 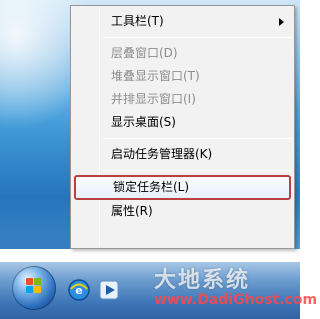 I want to click on menu-item-toolbars: 工具栏(T), so click(x=182, y=21).